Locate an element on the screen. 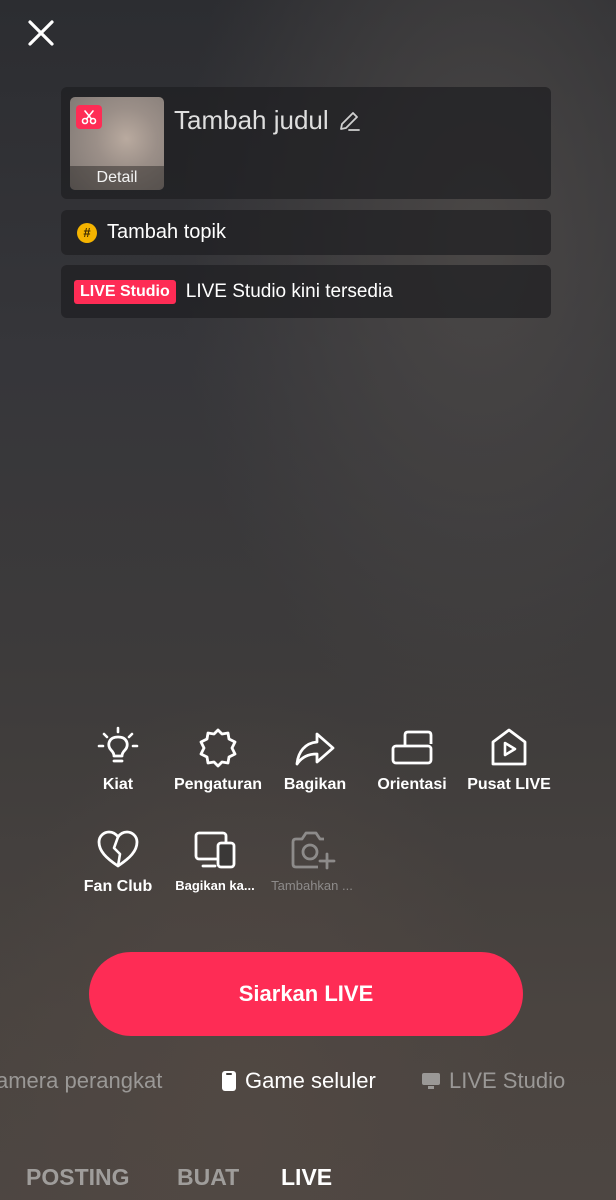 The height and width of the screenshot is (1200, 616). live-studio-banner: LIVE Studio LIVE Studio kini tersedia is located at coordinates (306, 291).